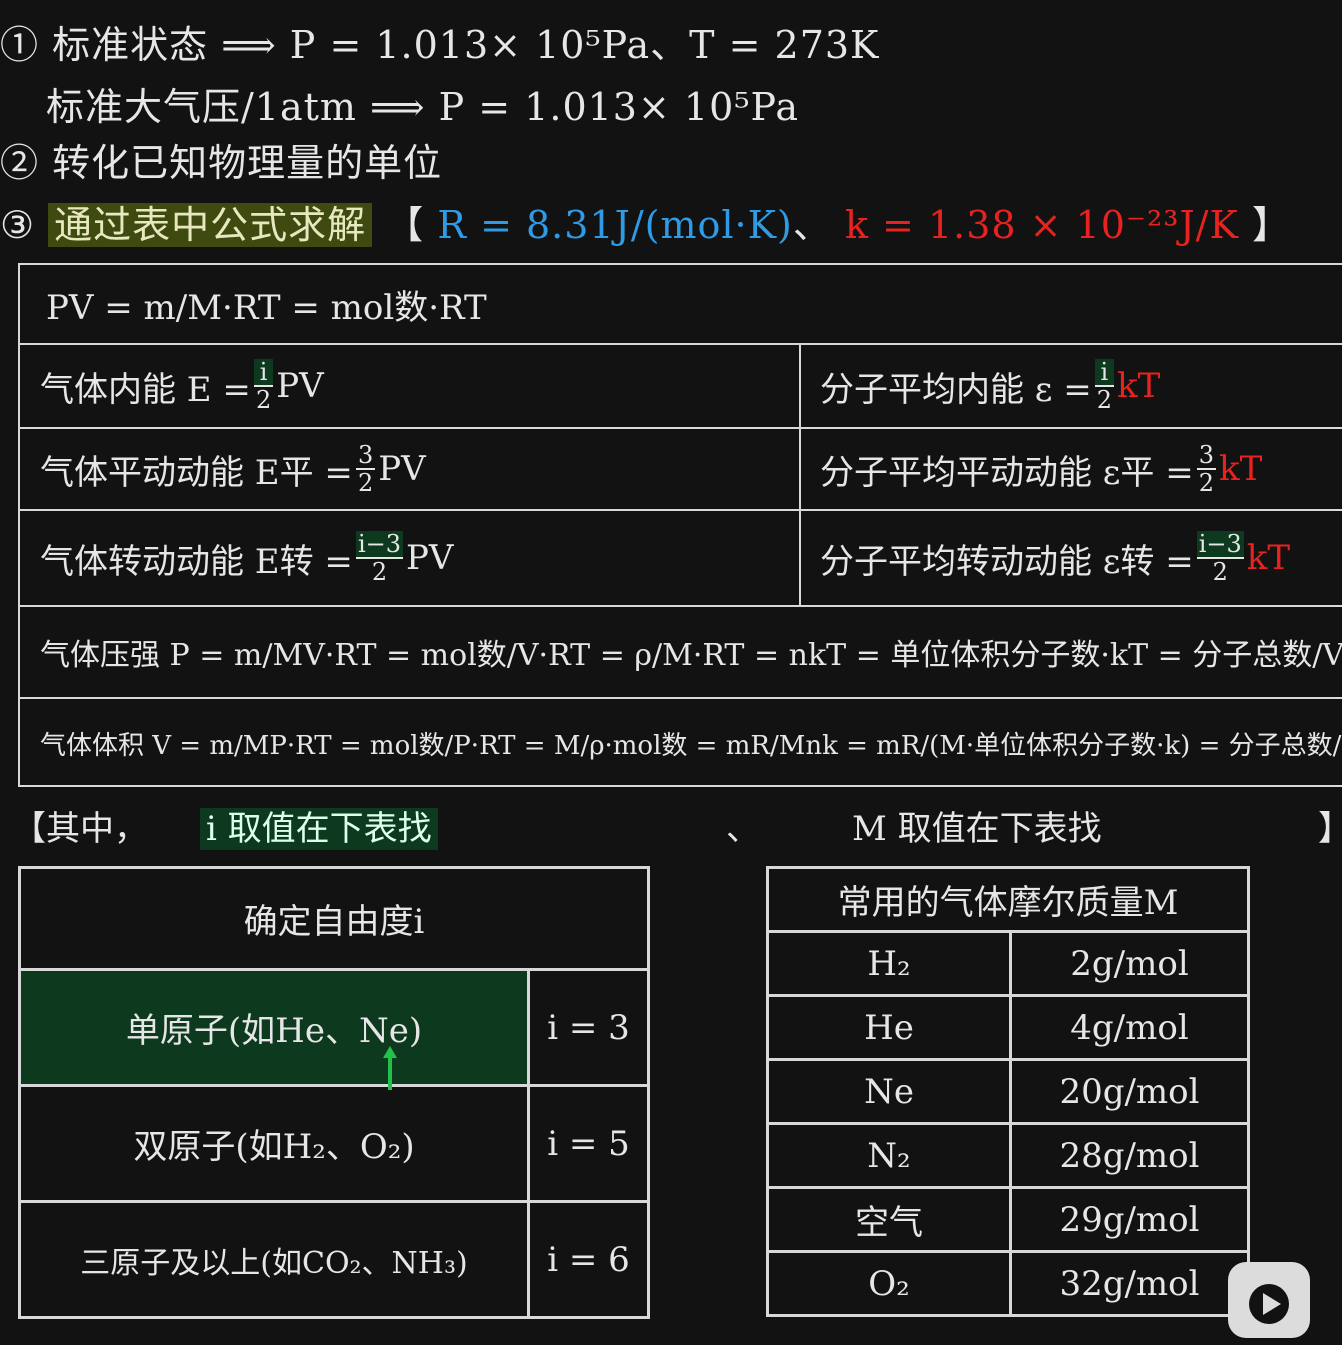  What do you see at coordinates (319, 829) in the screenshot?
I see `i-hint: i 取值在下表找` at bounding box center [319, 829].